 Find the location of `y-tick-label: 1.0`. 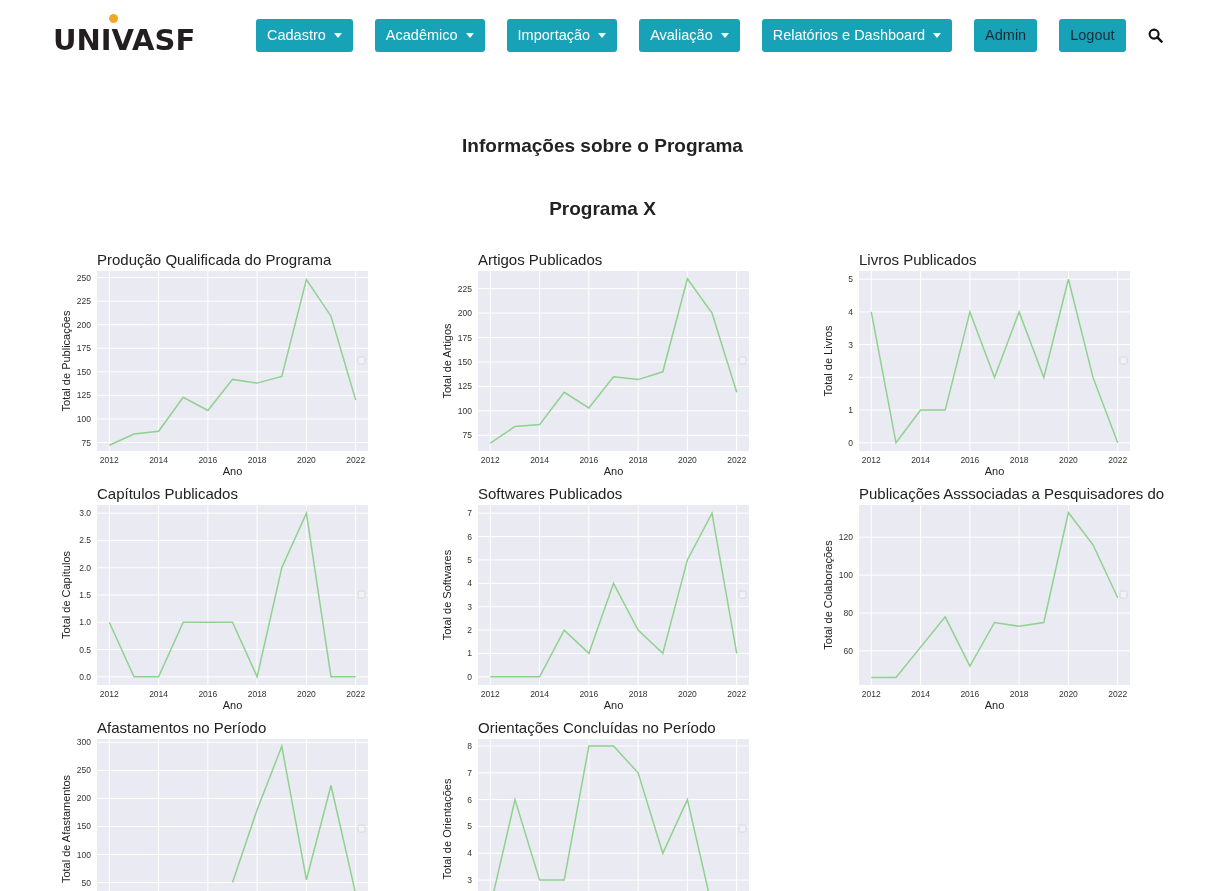

y-tick-label: 1.0 is located at coordinates (85, 622).